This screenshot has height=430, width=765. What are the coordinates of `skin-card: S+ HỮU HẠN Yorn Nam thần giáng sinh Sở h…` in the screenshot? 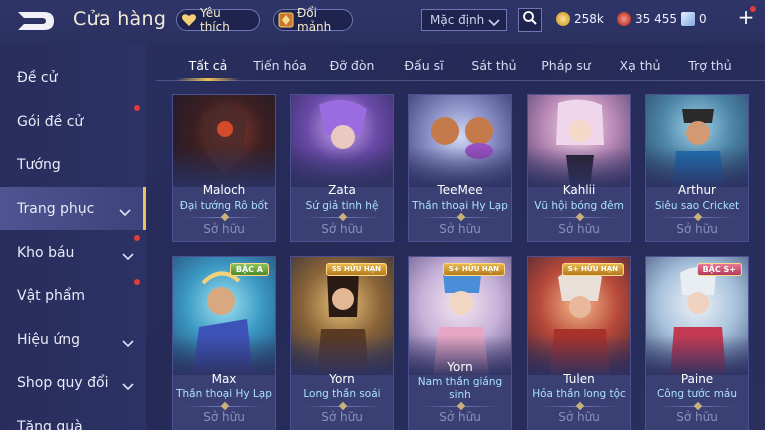 It's located at (460, 343).